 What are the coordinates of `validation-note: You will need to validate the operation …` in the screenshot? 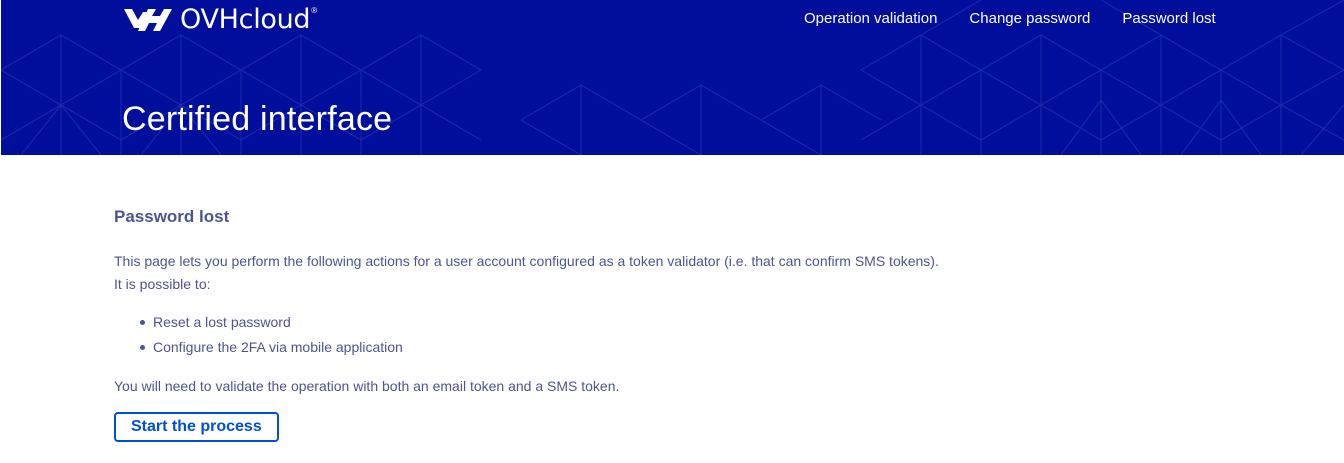 It's located at (367, 386).